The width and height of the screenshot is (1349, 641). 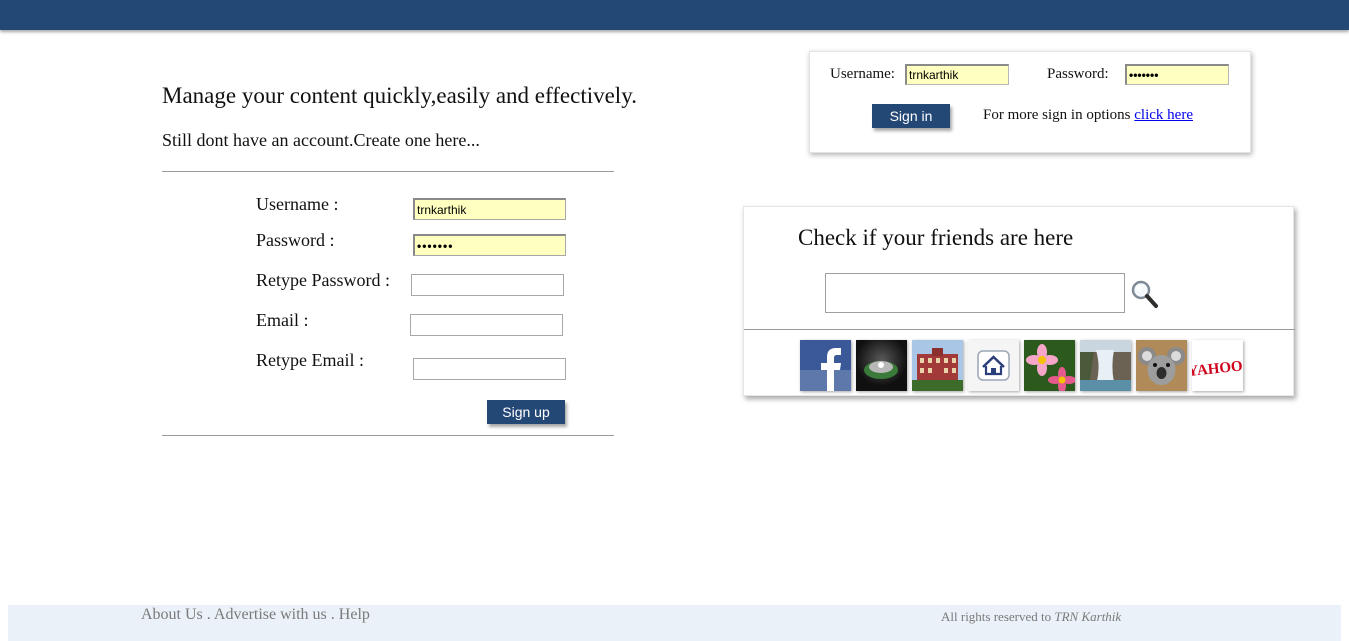 What do you see at coordinates (975, 293) in the screenshot?
I see `friends-search-input` at bounding box center [975, 293].